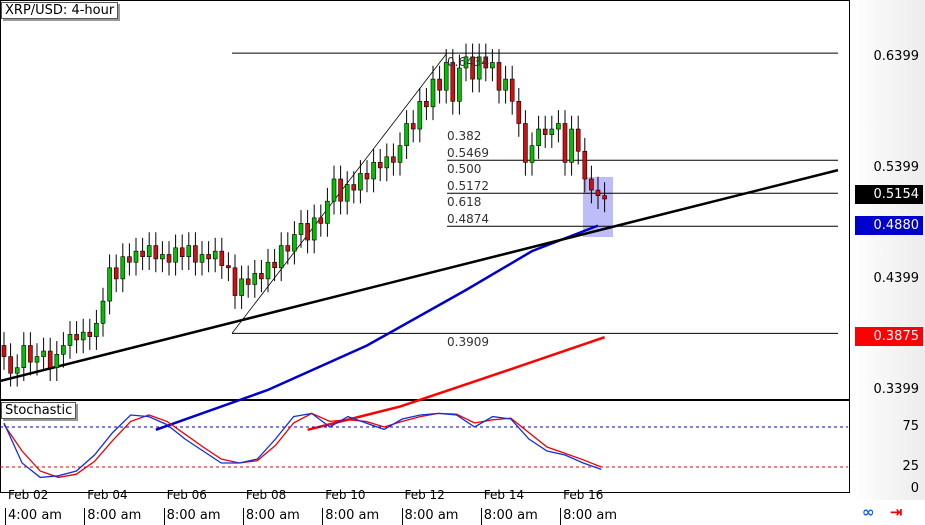 This screenshot has width=925, height=525. Describe the element at coordinates (28, 495) in the screenshot. I see `date-label: Feb 02` at that location.